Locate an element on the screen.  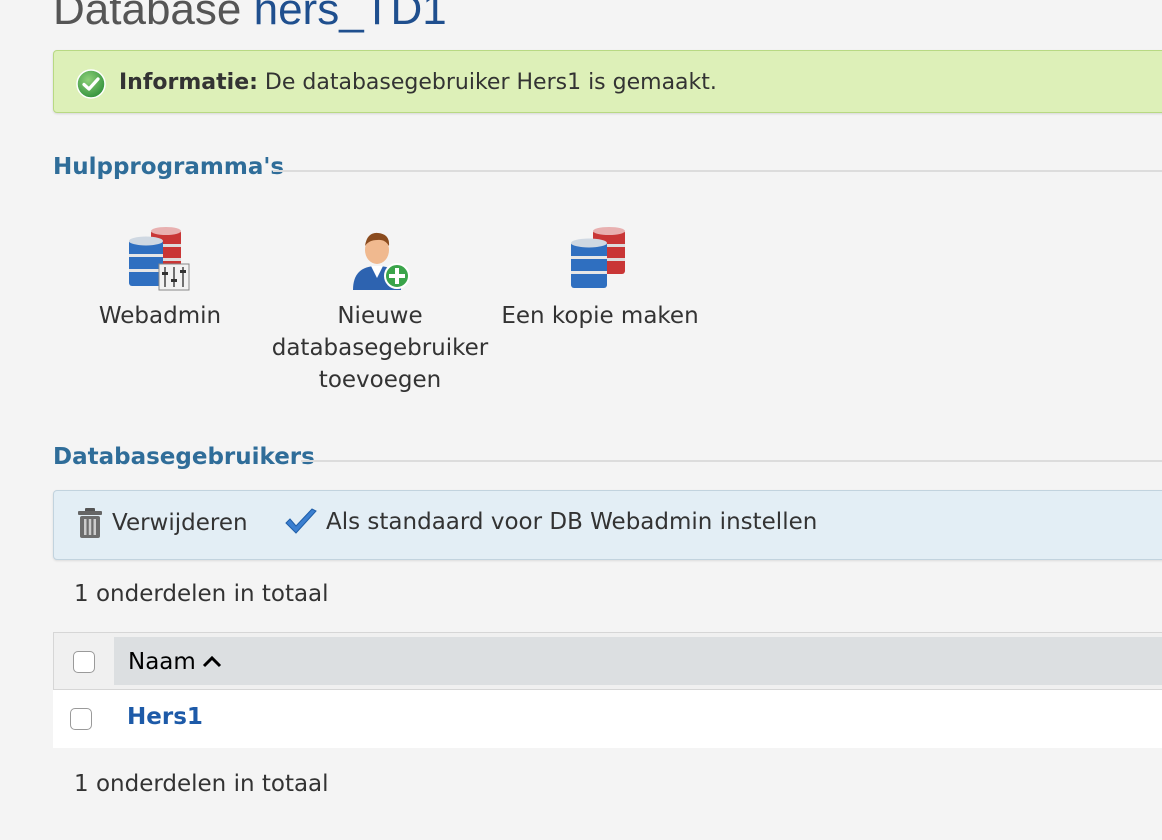
database-name: hers_TD1 is located at coordinates (350, 17).